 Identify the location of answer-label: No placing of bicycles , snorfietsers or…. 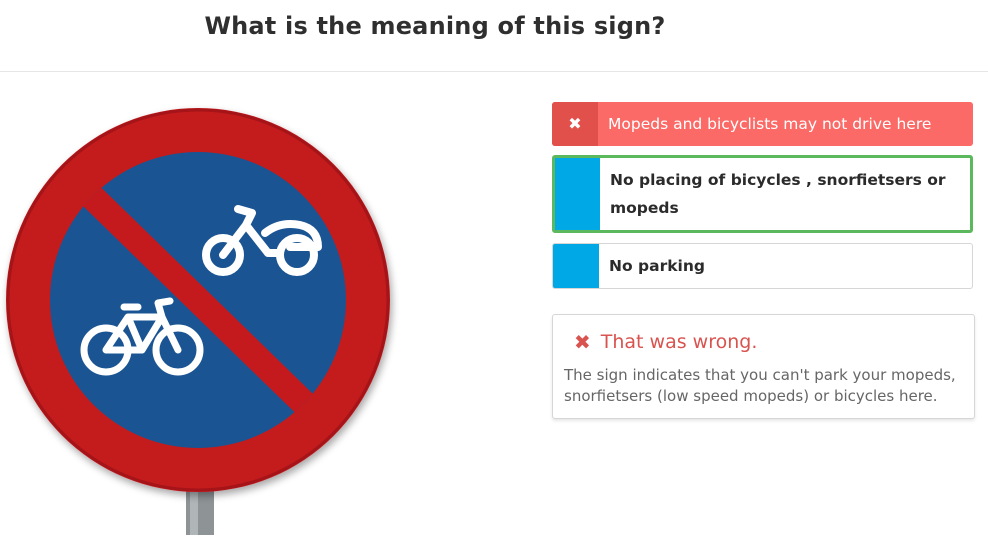
(778, 194).